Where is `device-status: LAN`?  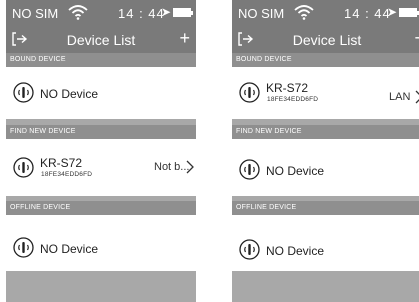
device-status: LAN is located at coordinates (400, 97).